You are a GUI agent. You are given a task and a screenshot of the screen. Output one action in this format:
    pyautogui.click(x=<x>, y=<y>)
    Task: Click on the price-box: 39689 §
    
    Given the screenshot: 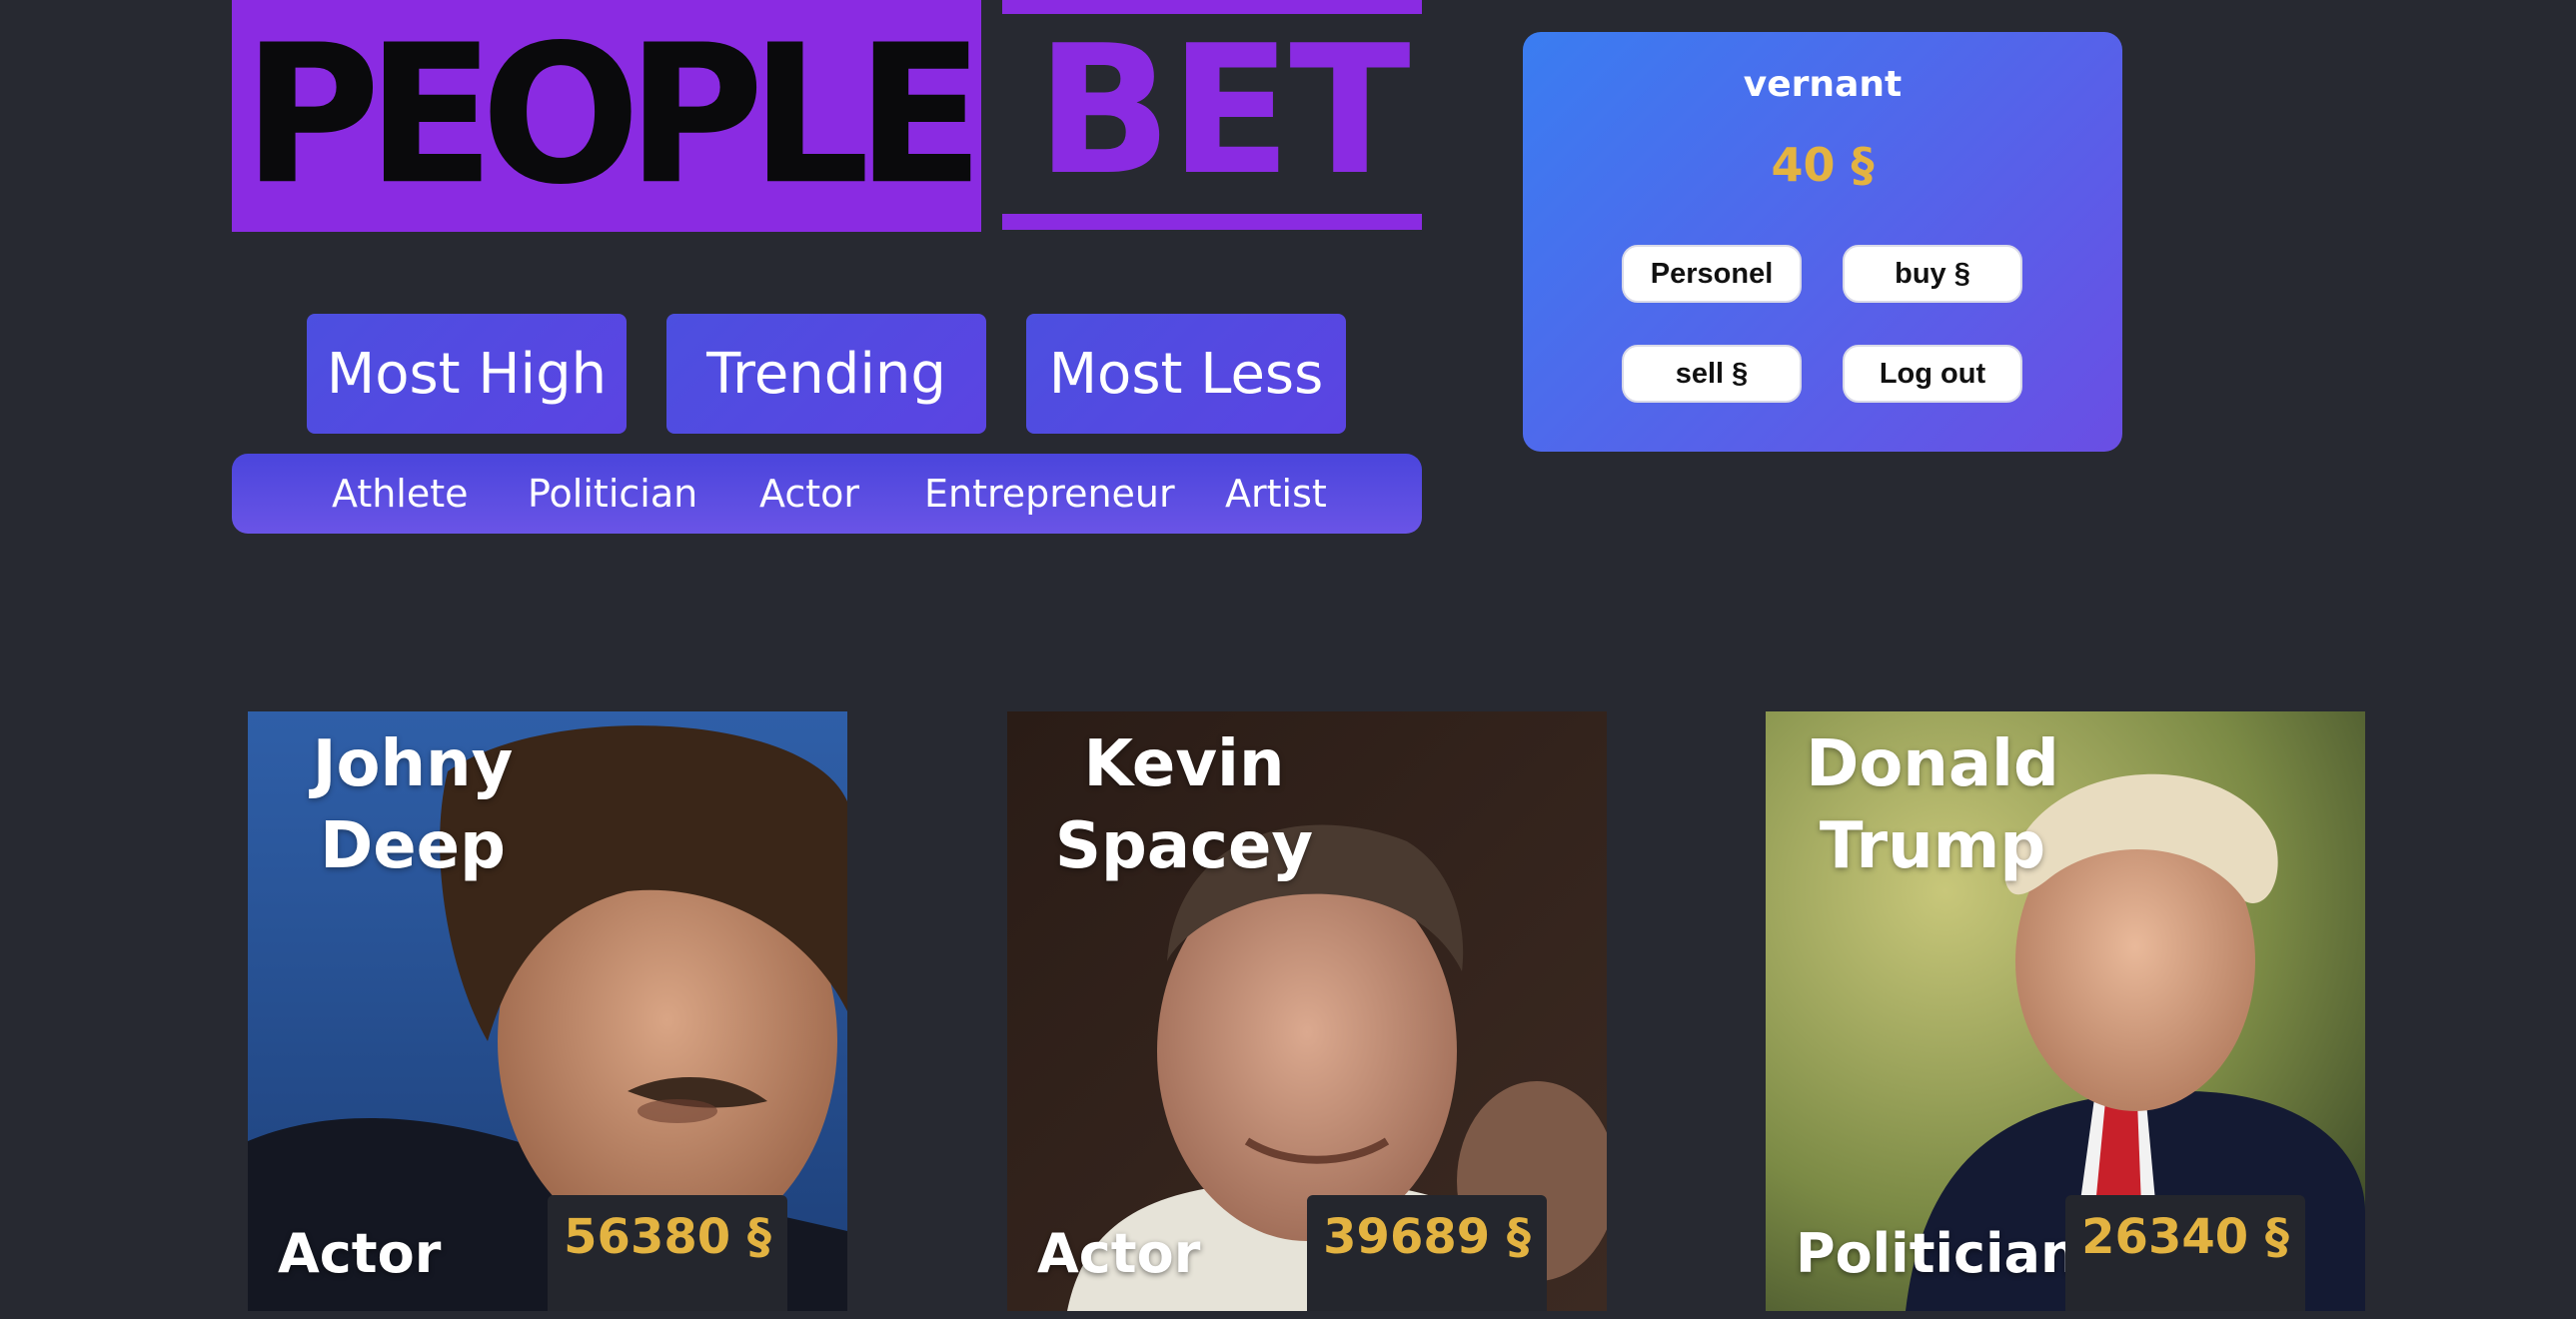 What is the action you would take?
    pyautogui.click(x=1427, y=1253)
    